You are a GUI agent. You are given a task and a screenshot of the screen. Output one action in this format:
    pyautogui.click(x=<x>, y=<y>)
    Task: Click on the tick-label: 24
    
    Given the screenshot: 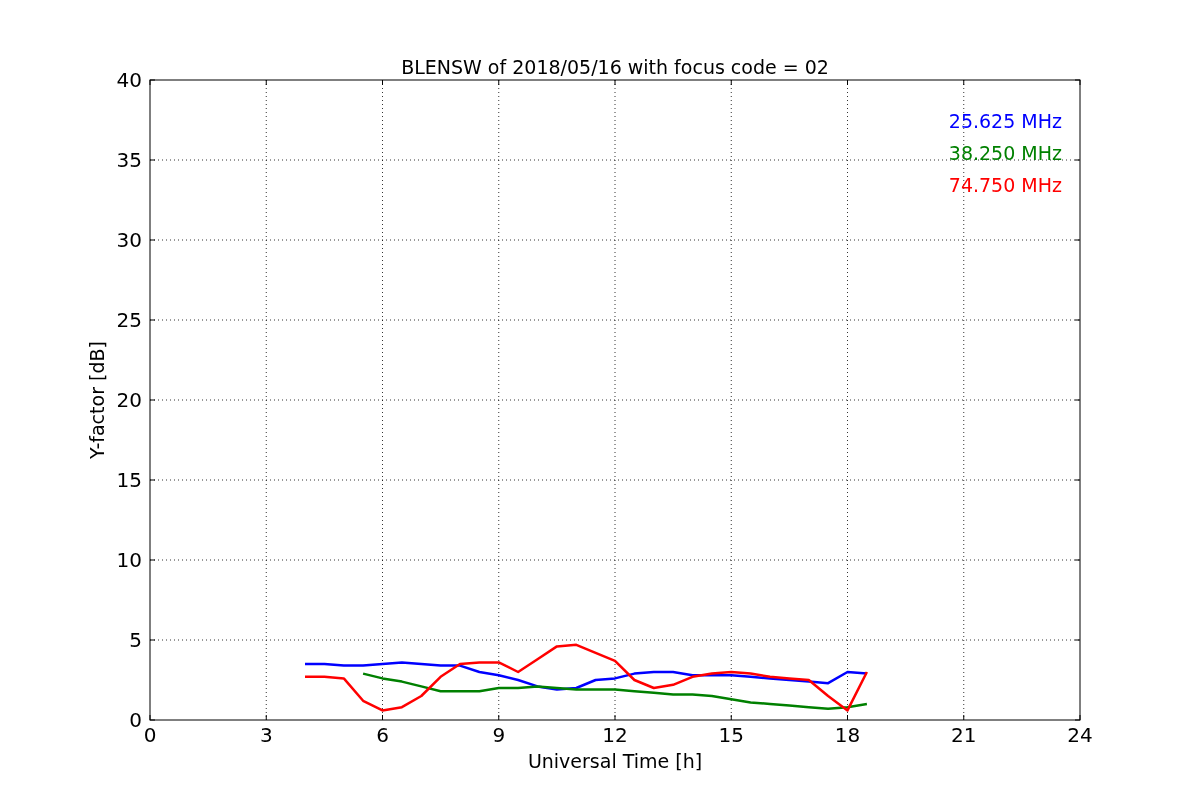 What is the action you would take?
    pyautogui.click(x=1080, y=735)
    